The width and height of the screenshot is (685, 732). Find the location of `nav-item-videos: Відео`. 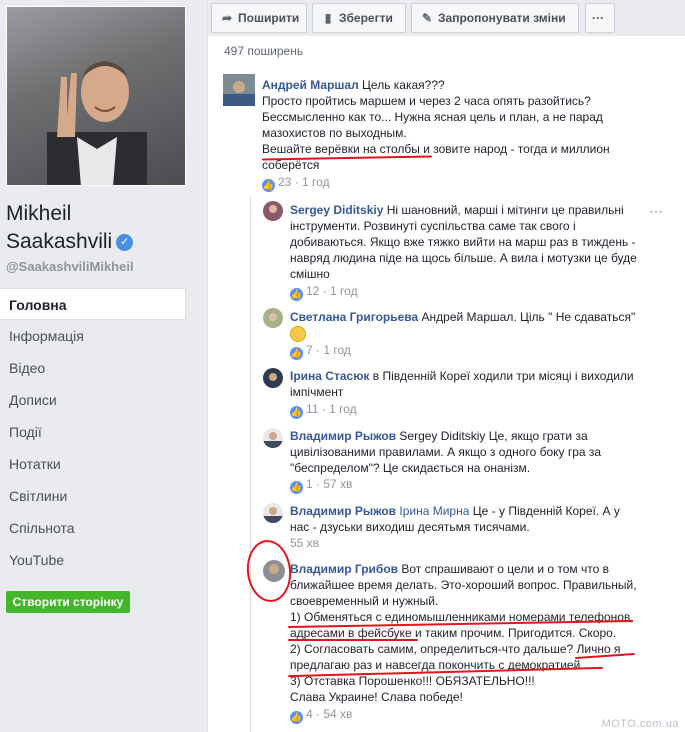

nav-item-videos: Відео is located at coordinates (93, 368).